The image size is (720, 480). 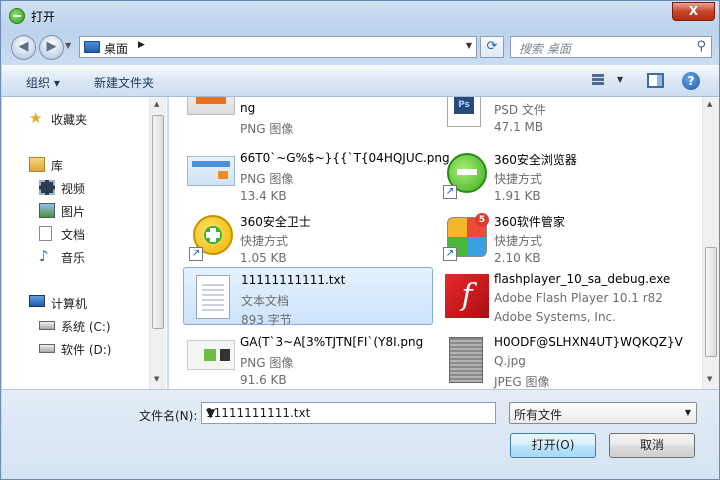 I want to click on breadcrumb-arrow-icon: ▶, so click(x=141, y=45).